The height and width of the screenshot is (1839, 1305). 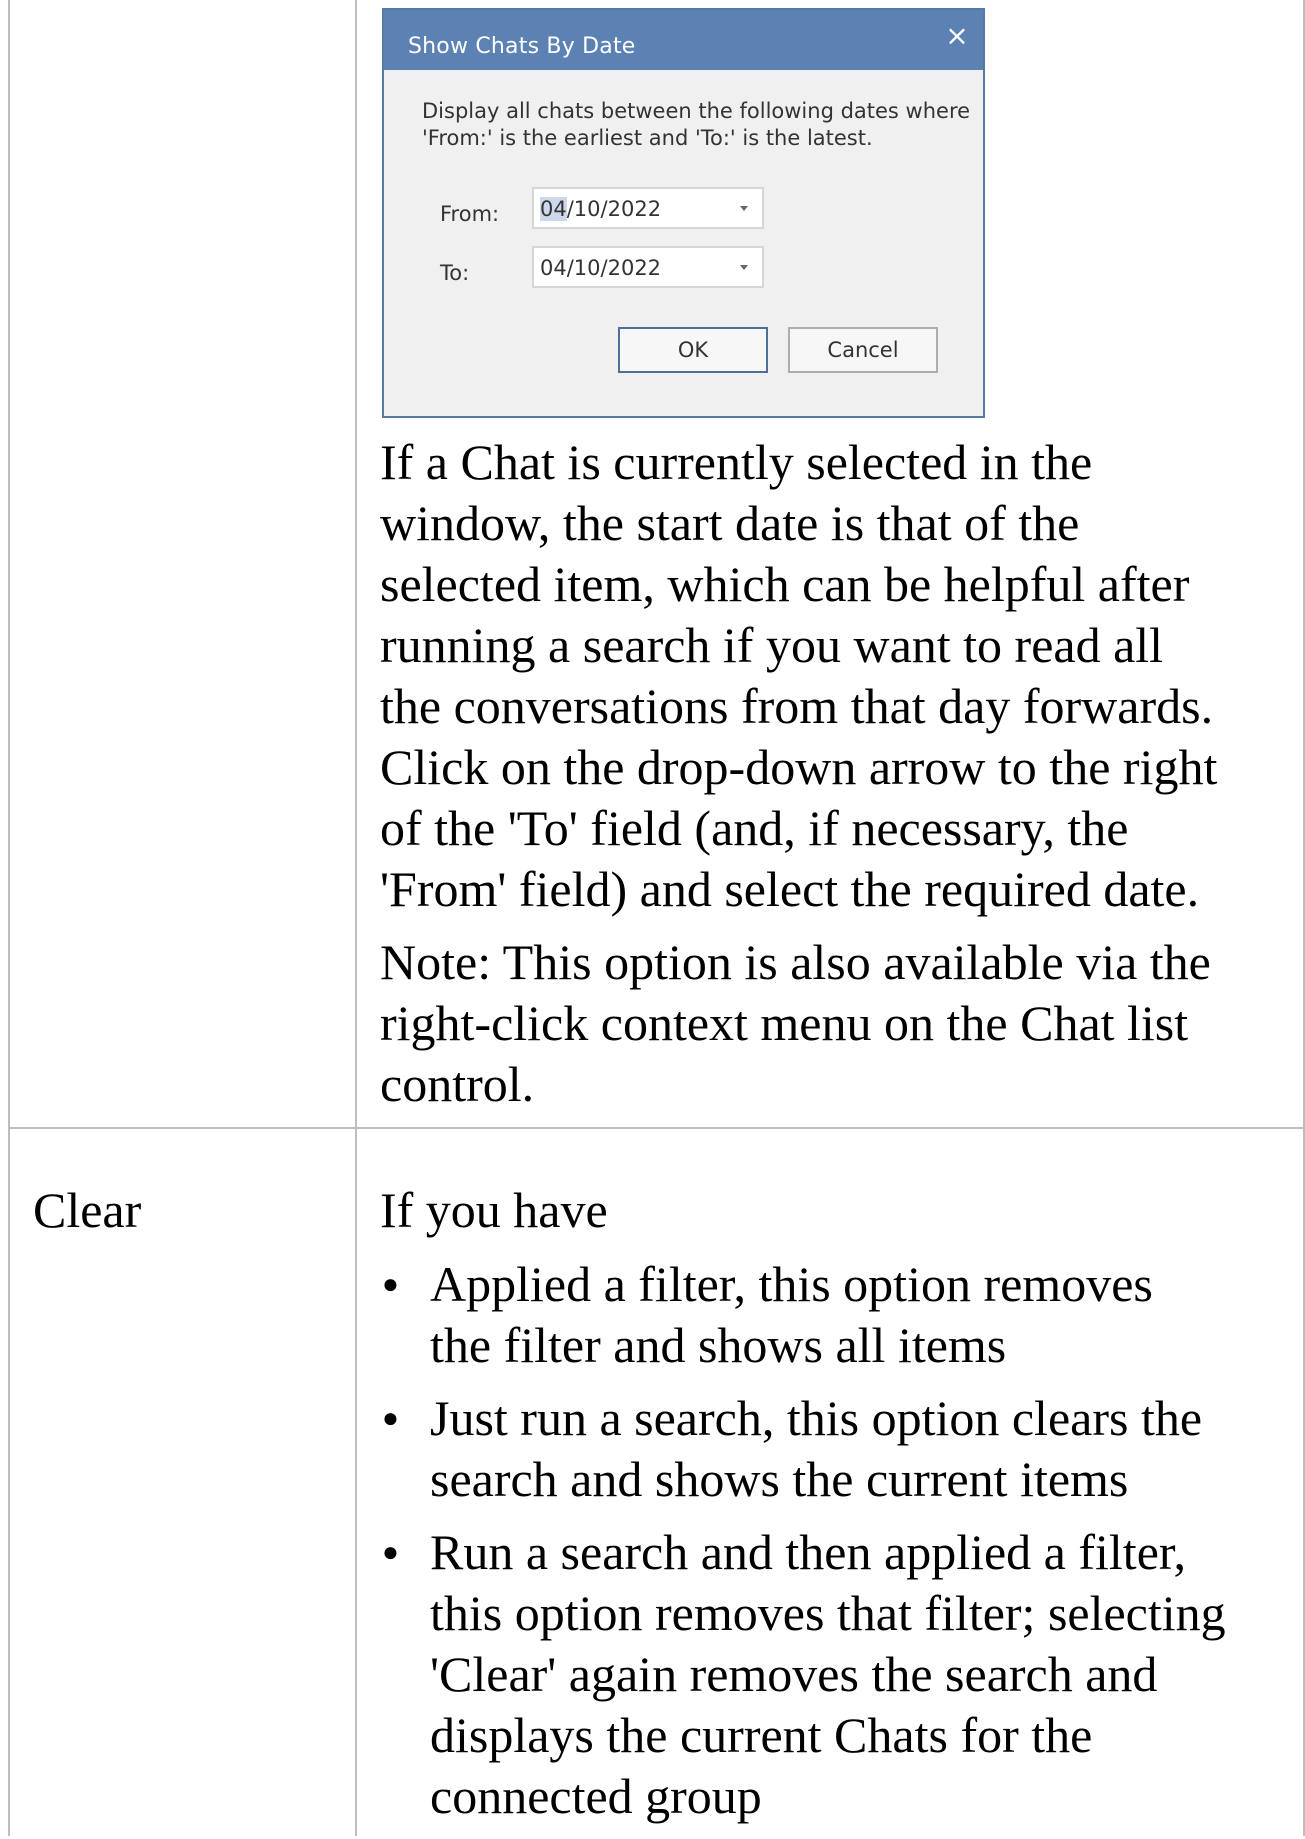 I want to click on from-date-picker: 04/10/2022, so click(x=648, y=208).